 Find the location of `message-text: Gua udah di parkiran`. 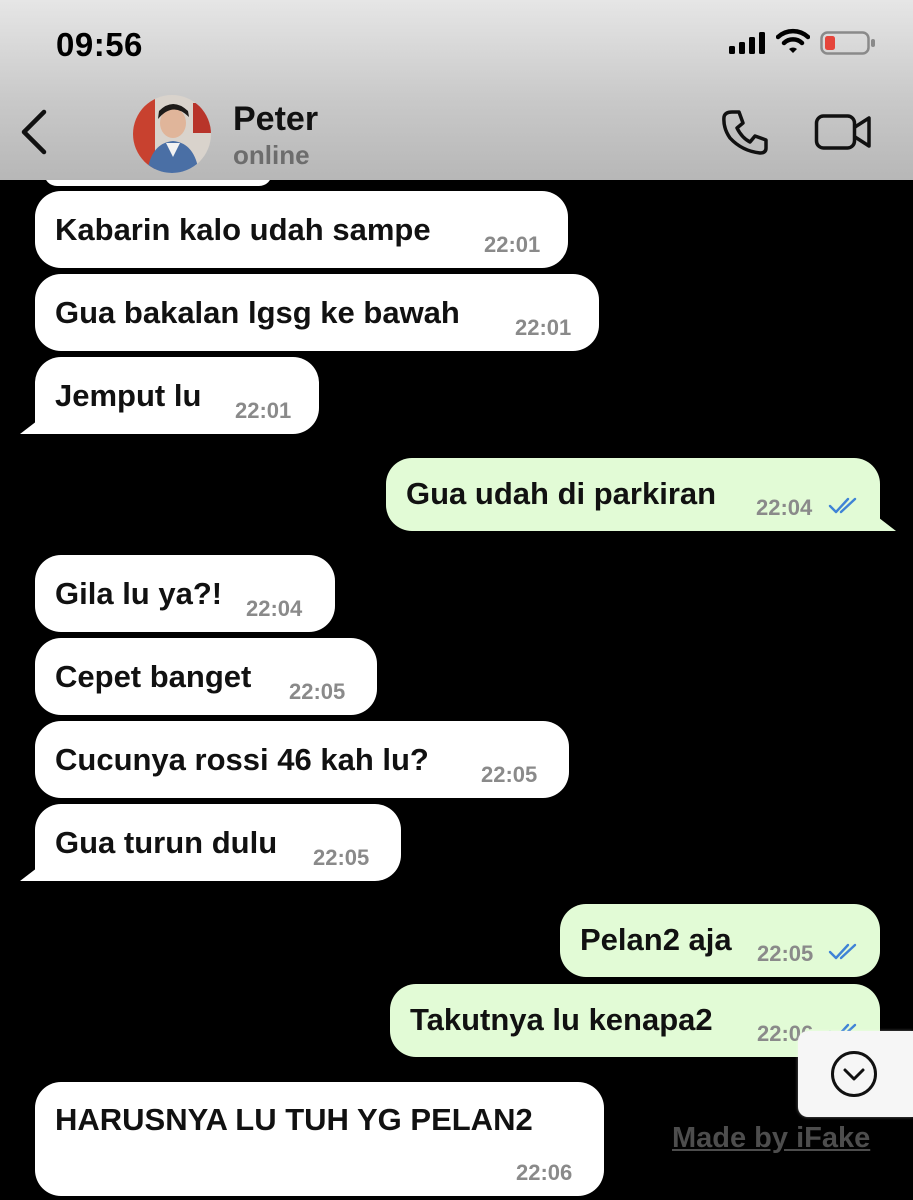

message-text: Gua udah di parkiran is located at coordinates (561, 493).